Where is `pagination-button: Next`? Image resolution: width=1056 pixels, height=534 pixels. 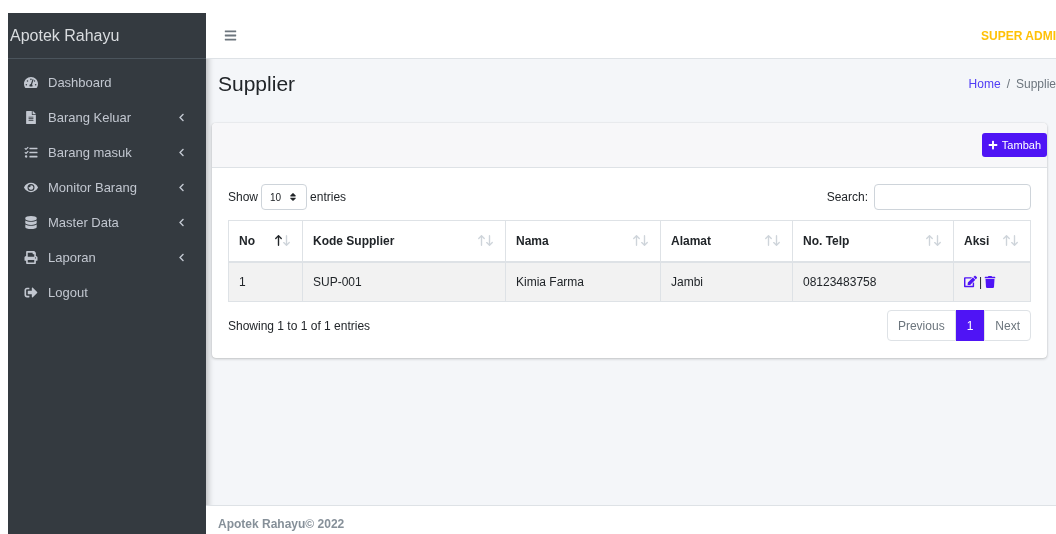
pagination-button: Next is located at coordinates (1007, 325).